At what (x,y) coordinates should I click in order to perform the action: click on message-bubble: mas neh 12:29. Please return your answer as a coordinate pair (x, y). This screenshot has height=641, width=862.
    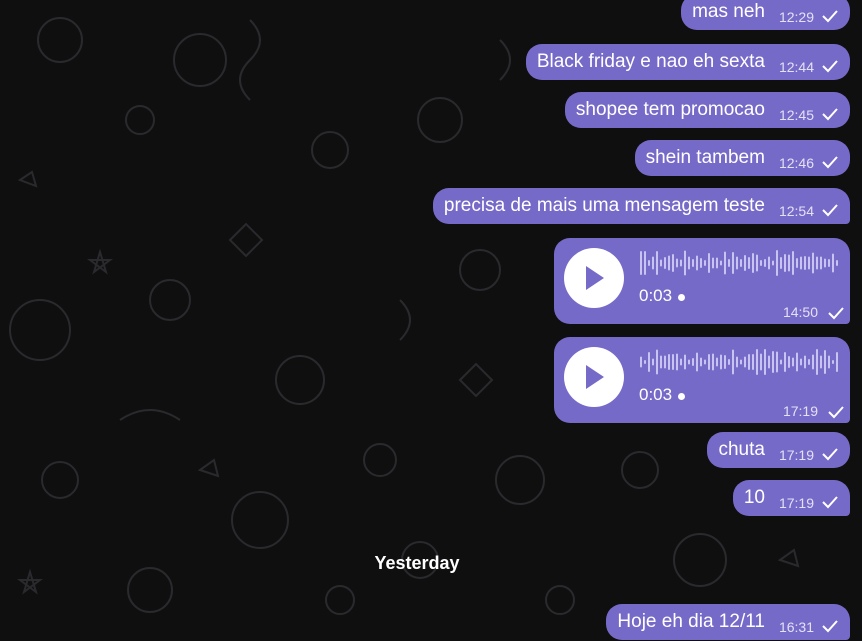
    Looking at the image, I should click on (765, 15).